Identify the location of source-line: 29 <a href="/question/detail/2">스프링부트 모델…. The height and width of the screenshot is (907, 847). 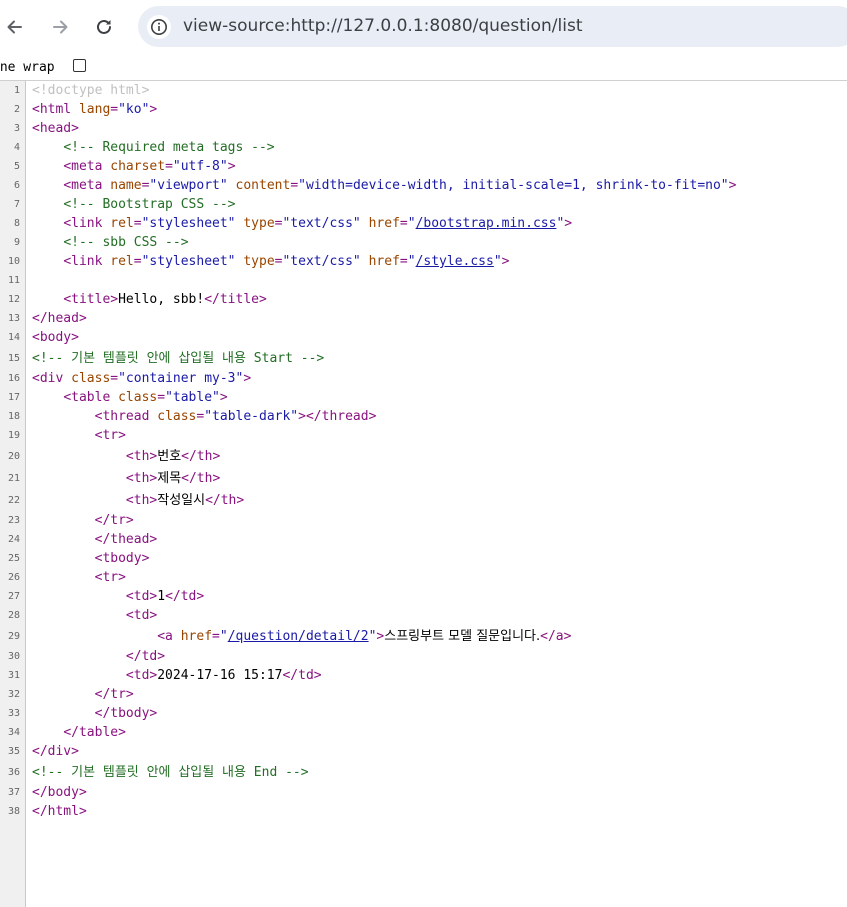
(423, 636).